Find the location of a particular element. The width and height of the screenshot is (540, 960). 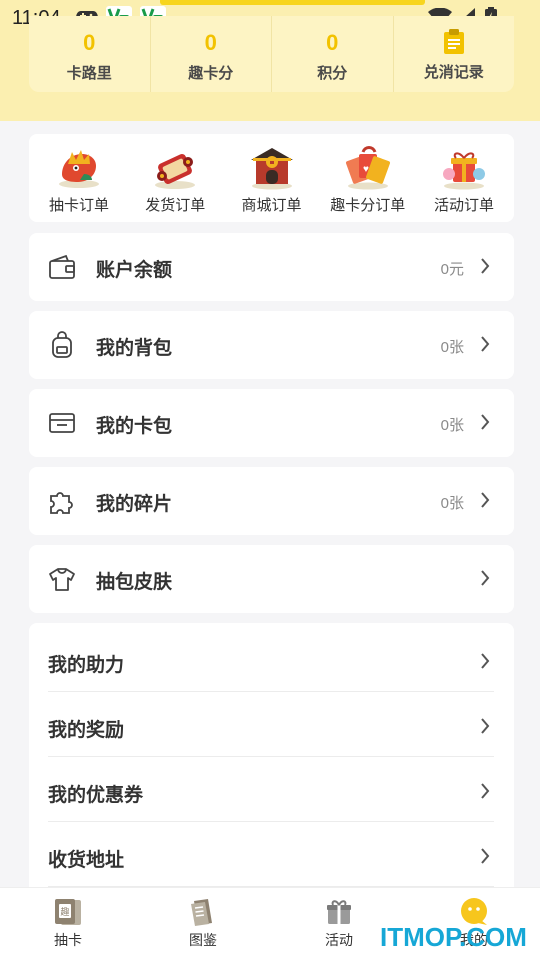

menu-account-balance: 账户余额 0元 is located at coordinates (271, 267).